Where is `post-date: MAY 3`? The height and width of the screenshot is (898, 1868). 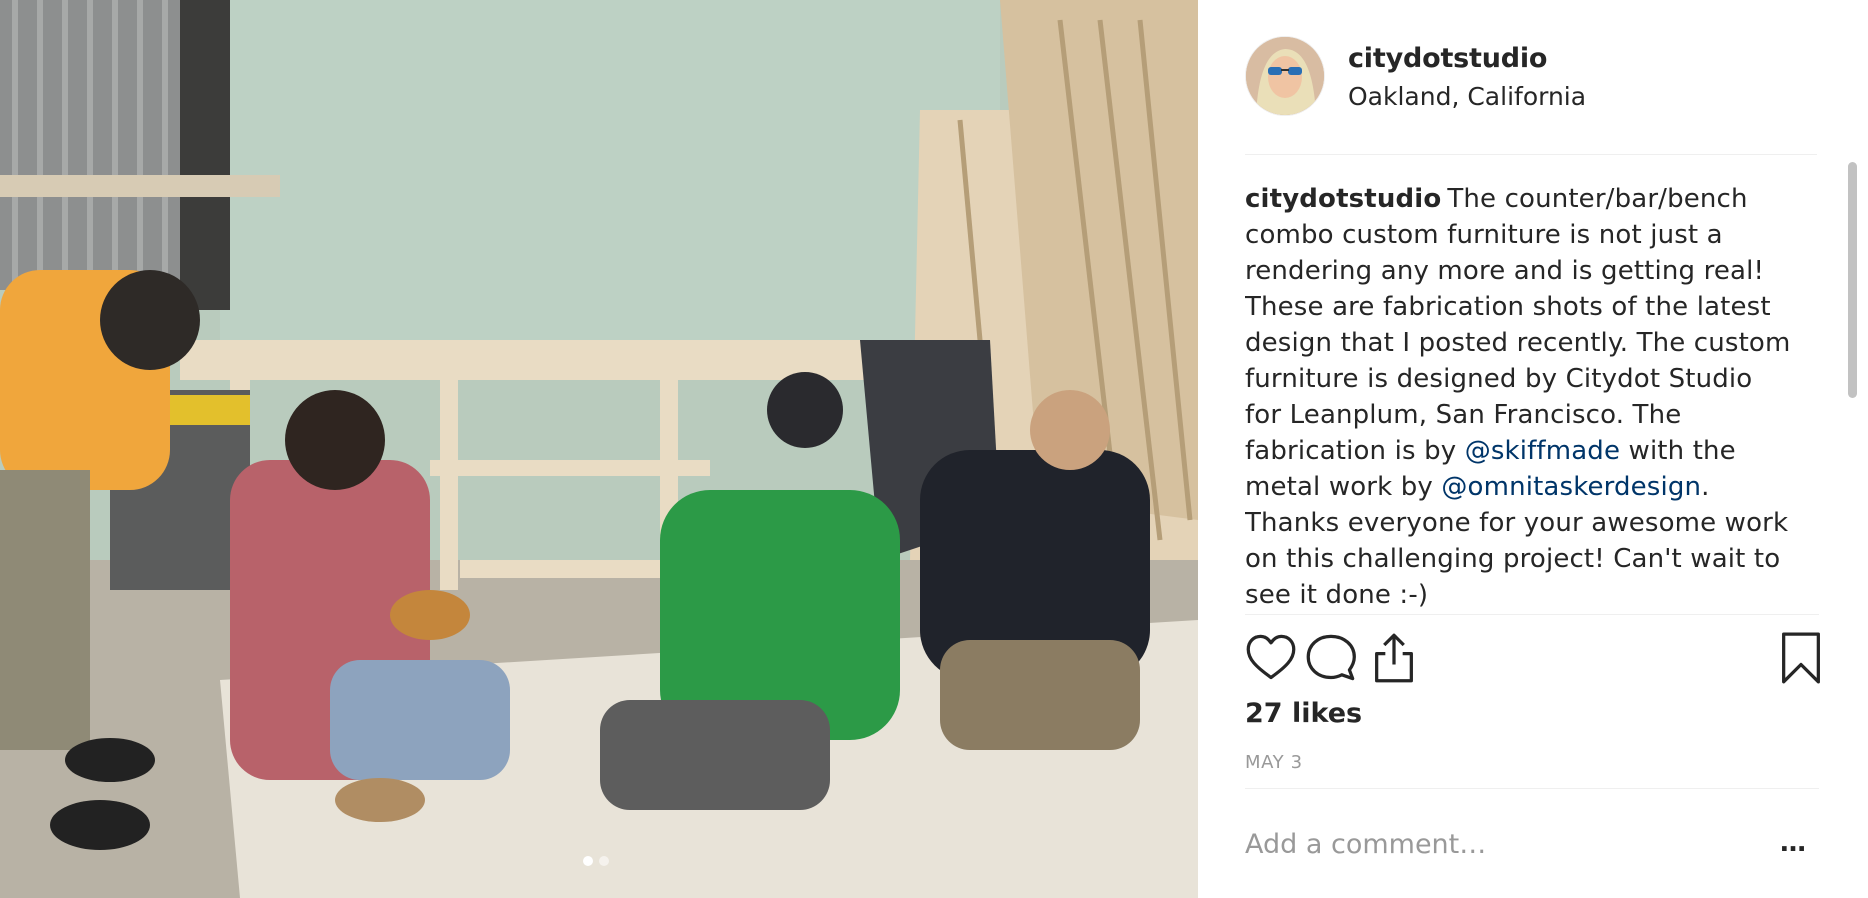 post-date: MAY 3 is located at coordinates (1274, 762).